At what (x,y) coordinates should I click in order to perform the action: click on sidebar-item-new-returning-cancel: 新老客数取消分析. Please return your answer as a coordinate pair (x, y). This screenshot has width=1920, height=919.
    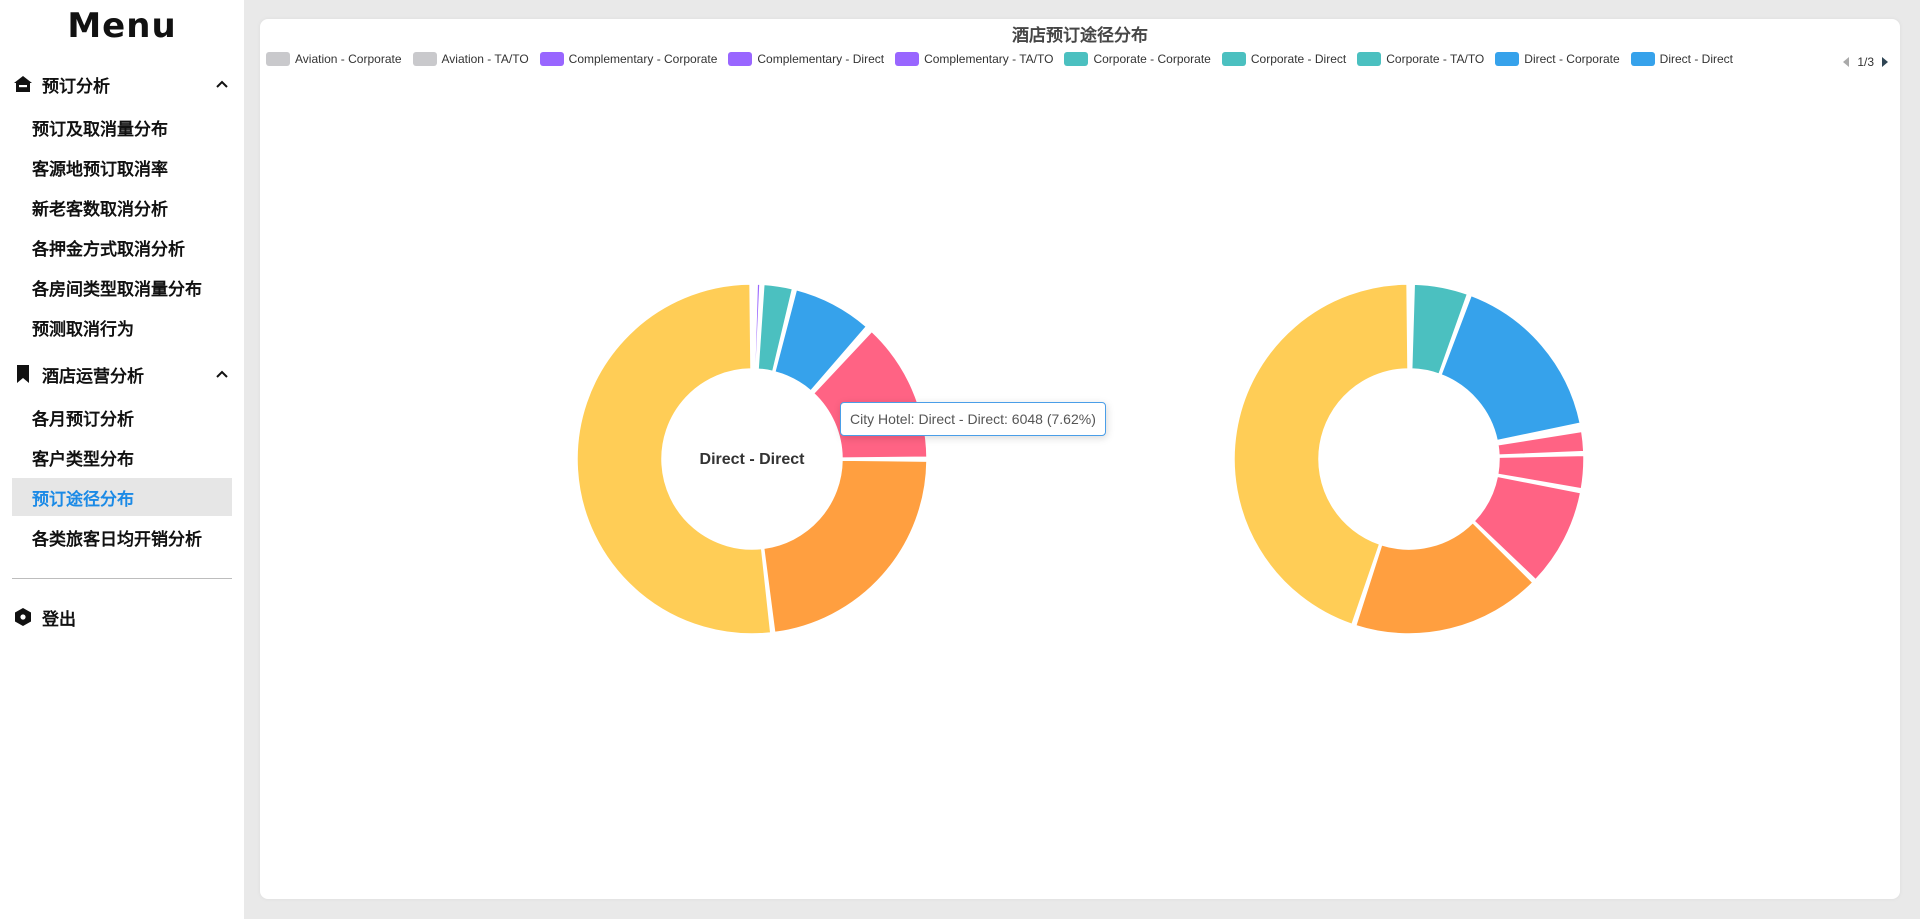
    Looking at the image, I should click on (122, 207).